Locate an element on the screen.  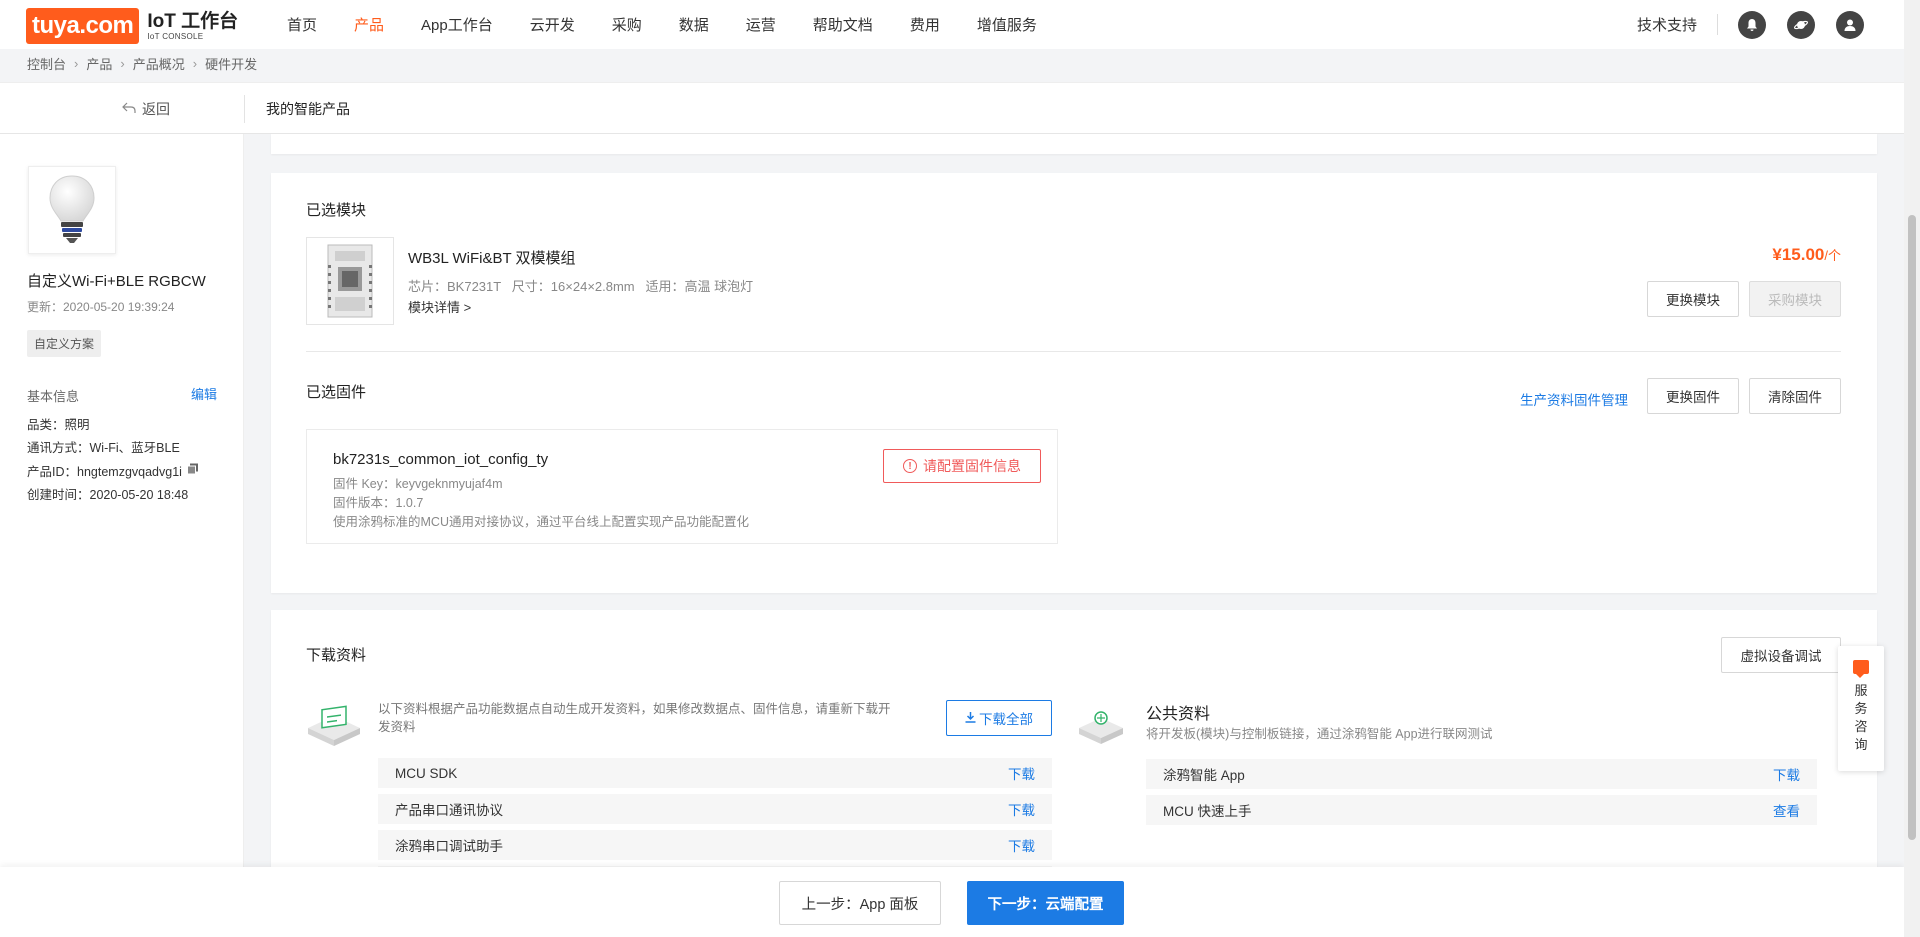
firmware-version: 固件版本：1.0.7 is located at coordinates (378, 503).